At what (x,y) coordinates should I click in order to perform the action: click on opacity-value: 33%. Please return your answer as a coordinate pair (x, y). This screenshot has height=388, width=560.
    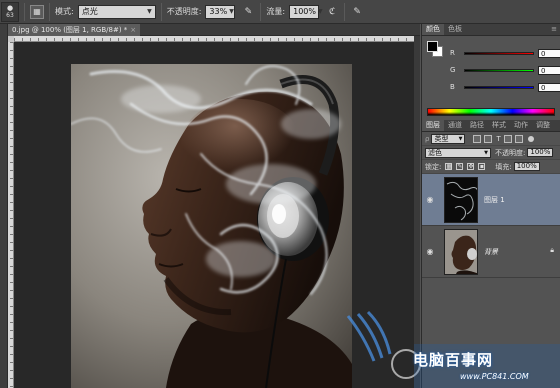
    Looking at the image, I should click on (218, 11).